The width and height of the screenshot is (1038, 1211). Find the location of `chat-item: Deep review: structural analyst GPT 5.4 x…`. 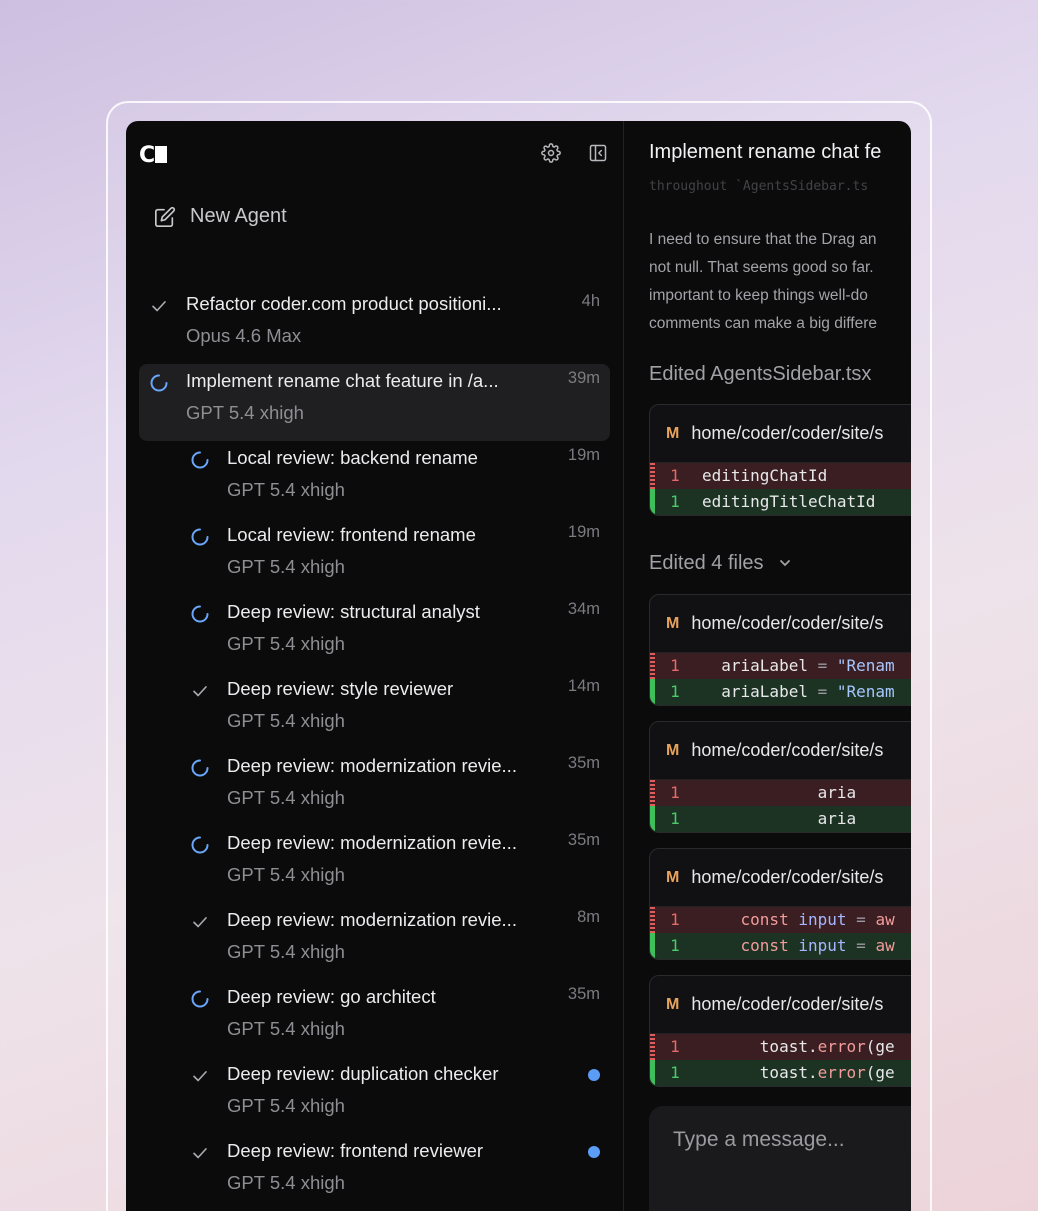

chat-item: Deep review: structural analyst GPT 5.4 x… is located at coordinates (374, 633).